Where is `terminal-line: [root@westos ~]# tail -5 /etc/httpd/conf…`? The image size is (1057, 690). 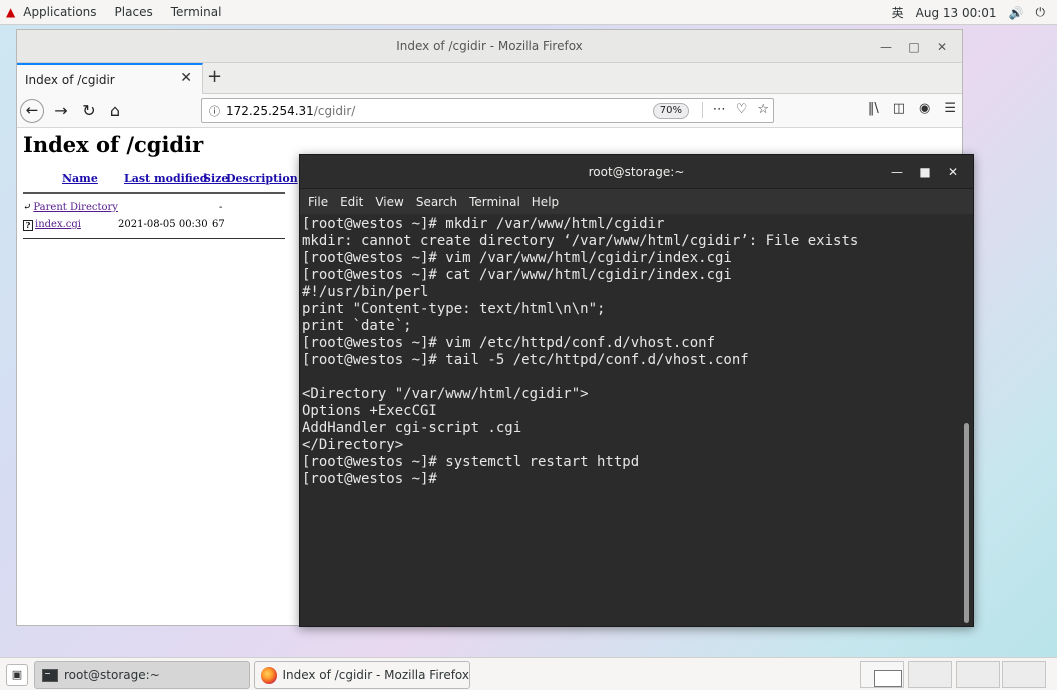 terminal-line: [root@westos ~]# tail -5 /etc/httpd/conf… is located at coordinates (525, 360).